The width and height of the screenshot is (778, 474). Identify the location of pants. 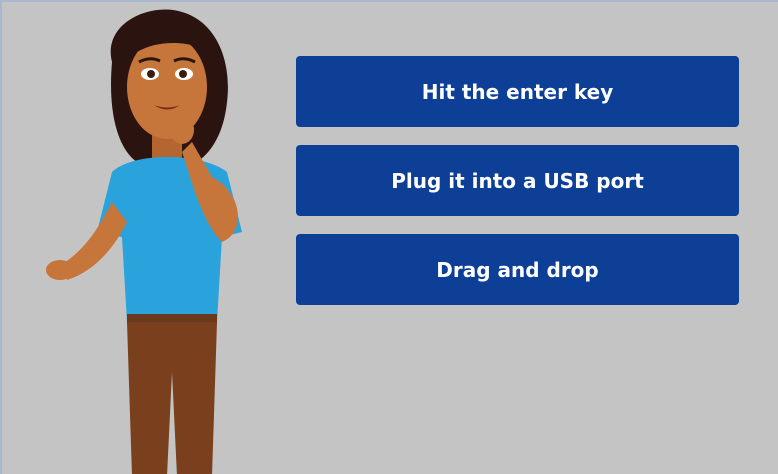
(172, 398).